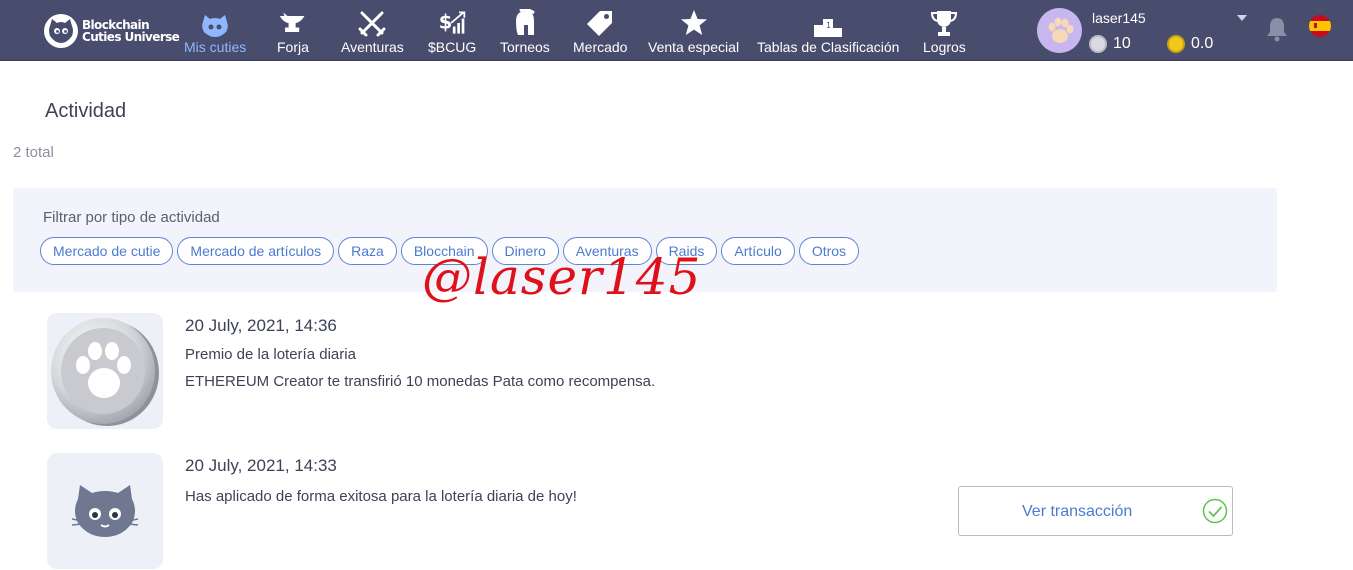 This screenshot has width=1353, height=570. Describe the element at coordinates (256, 251) in the screenshot. I see `filter-chip-mercado-de-articulos: Mercado de artículos` at that location.